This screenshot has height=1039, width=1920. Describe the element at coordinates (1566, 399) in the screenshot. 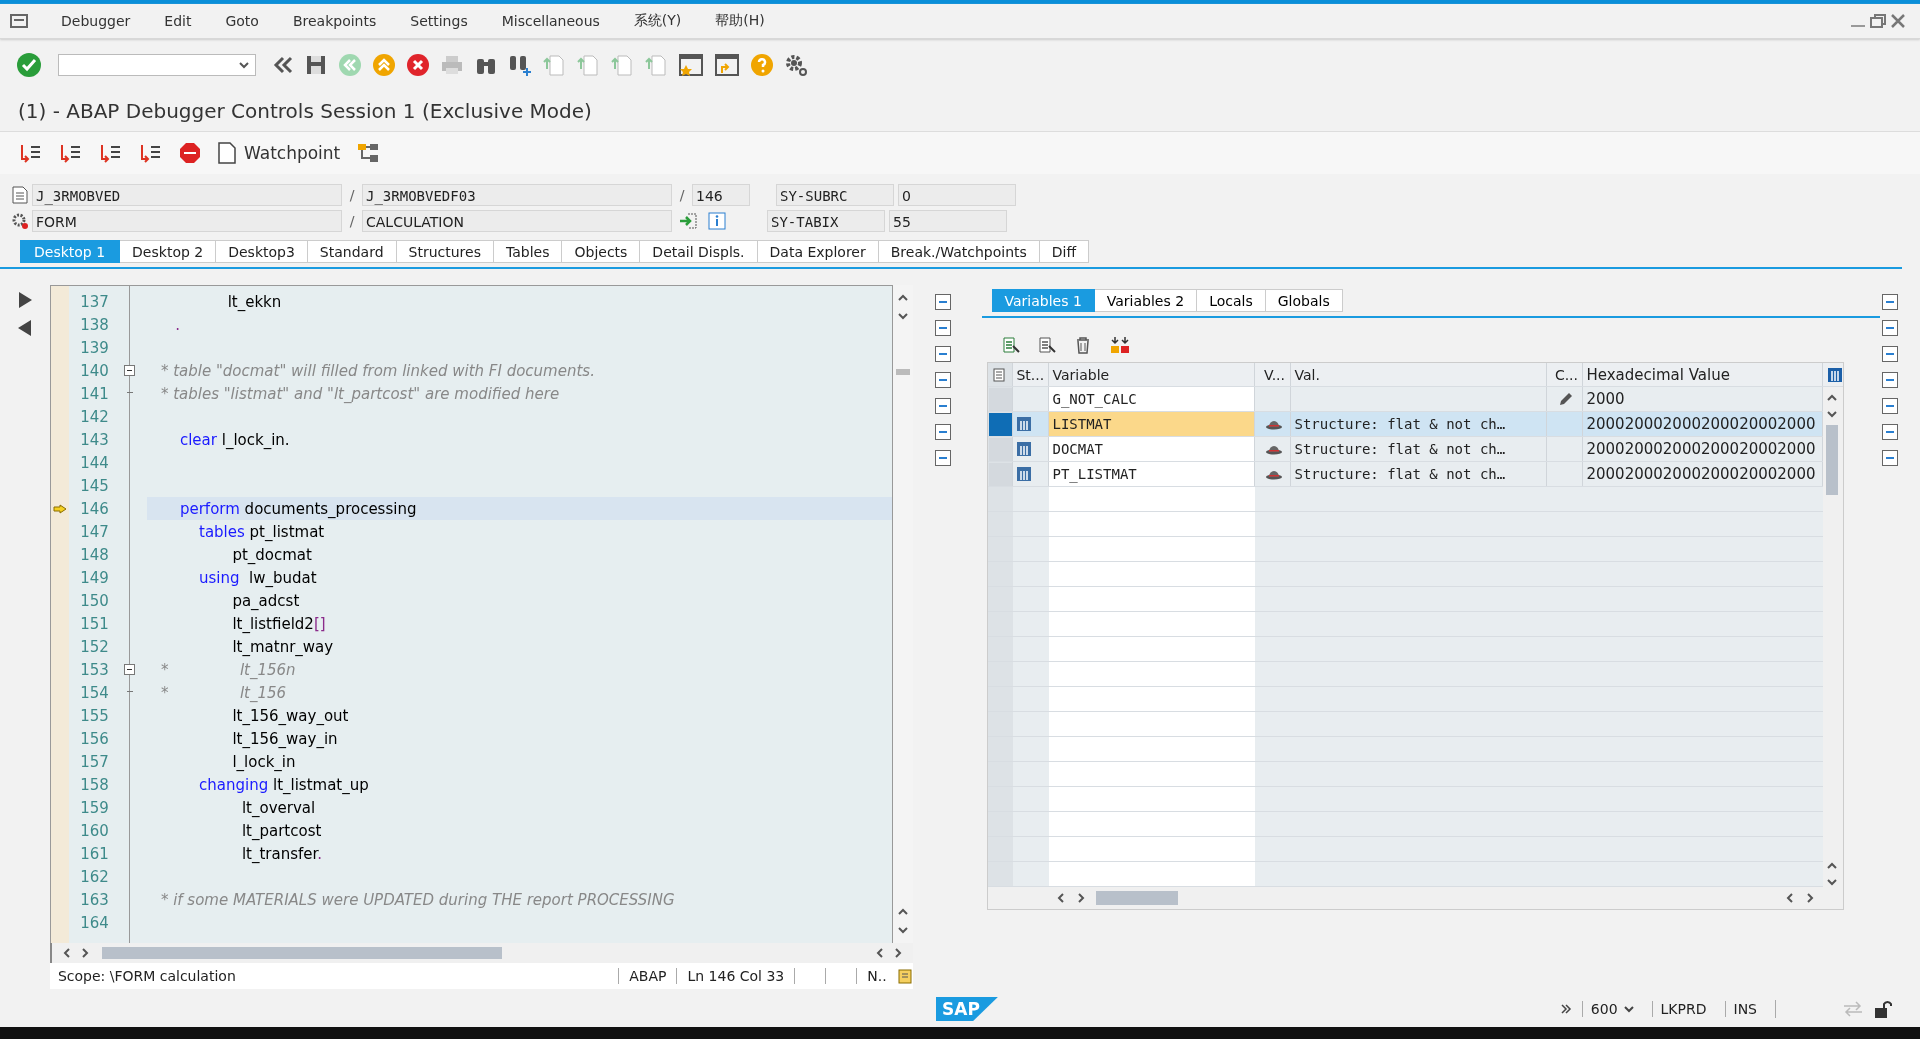

I see `pencil-icon` at that location.